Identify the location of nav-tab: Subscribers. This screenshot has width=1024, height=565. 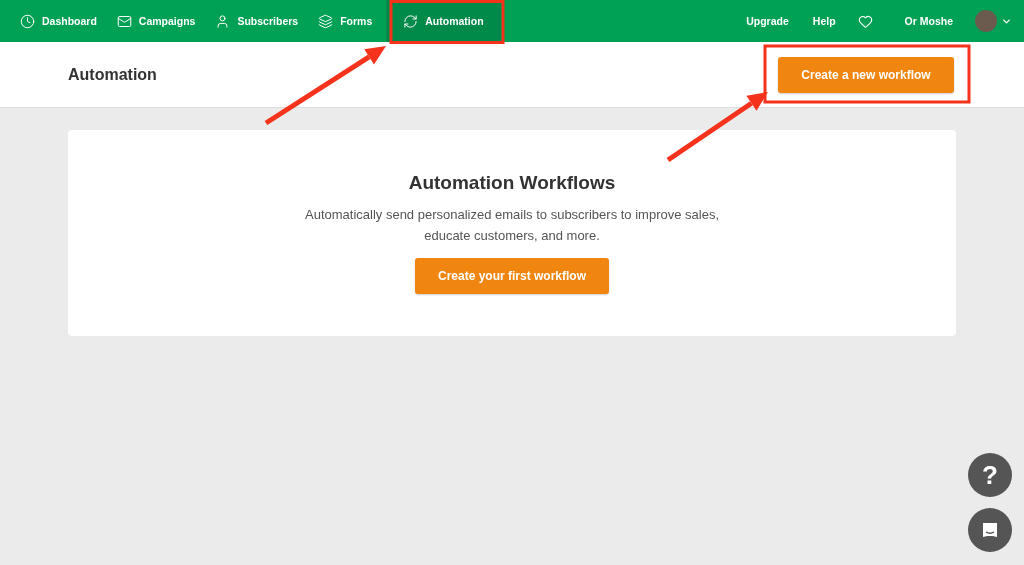
(257, 21).